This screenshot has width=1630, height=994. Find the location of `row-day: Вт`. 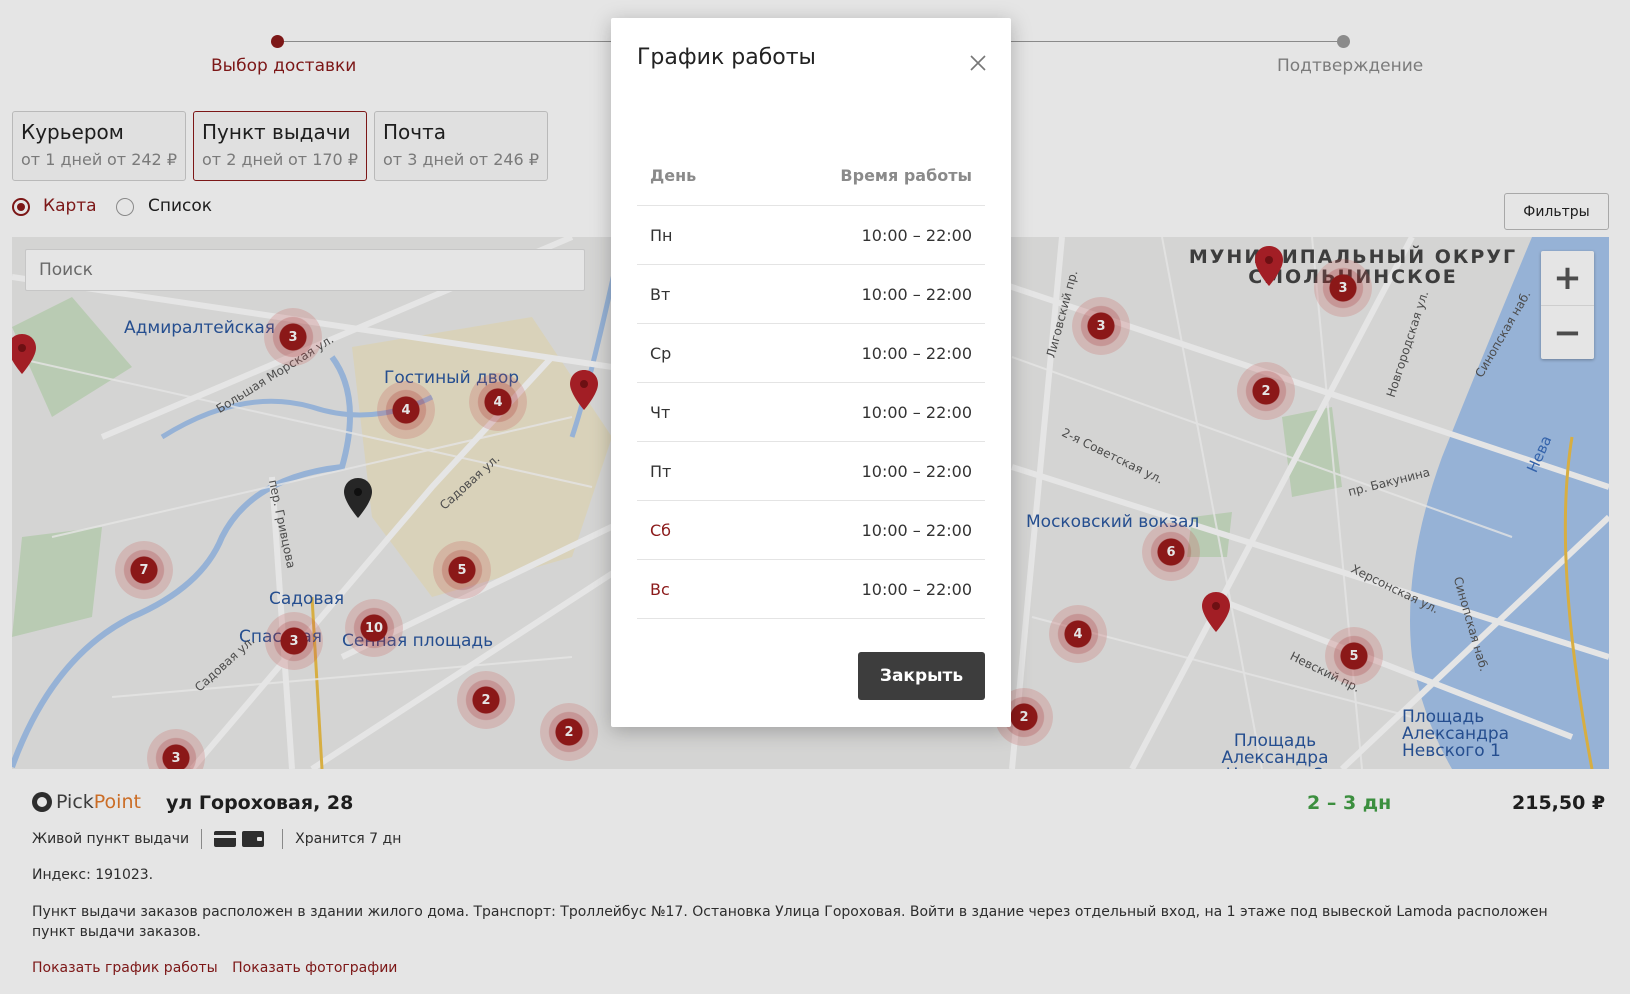

row-day: Вт is located at coordinates (660, 294).